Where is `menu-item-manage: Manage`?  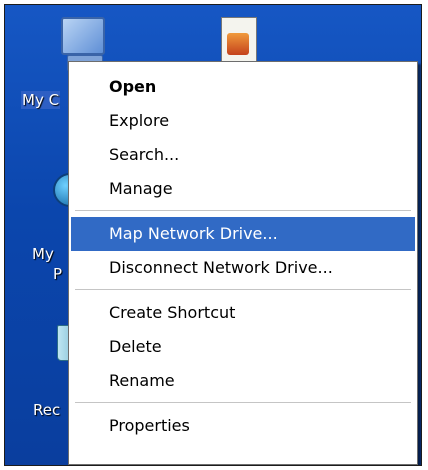
menu-item-manage: Manage is located at coordinates (243, 189).